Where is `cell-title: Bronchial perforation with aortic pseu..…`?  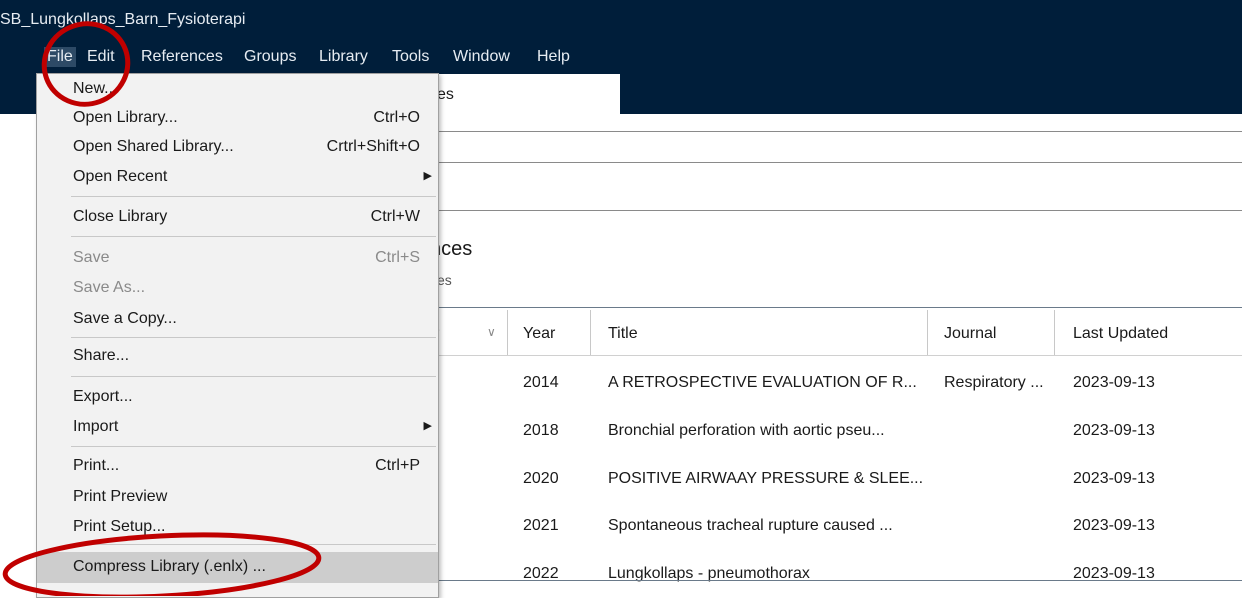
cell-title: Bronchial perforation with aortic pseu..… is located at coordinates (746, 430).